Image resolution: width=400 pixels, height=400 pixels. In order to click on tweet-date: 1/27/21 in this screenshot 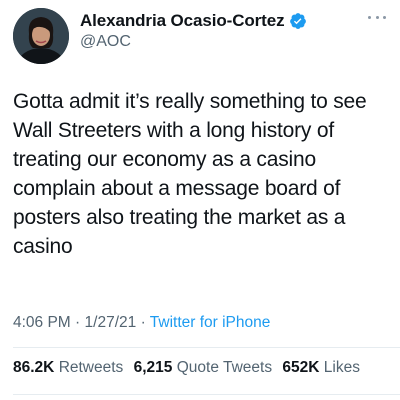, I will do `click(111, 322)`.